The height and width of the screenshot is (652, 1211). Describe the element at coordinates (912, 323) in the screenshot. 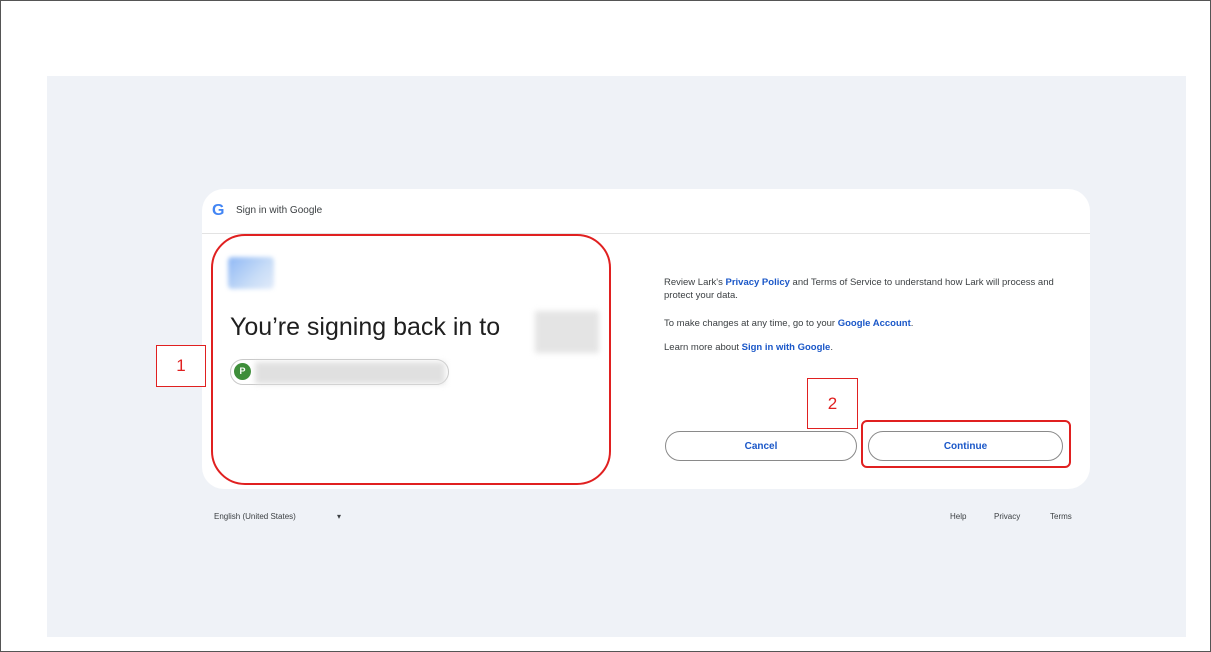

I see `changes-text-suffix: .` at that location.